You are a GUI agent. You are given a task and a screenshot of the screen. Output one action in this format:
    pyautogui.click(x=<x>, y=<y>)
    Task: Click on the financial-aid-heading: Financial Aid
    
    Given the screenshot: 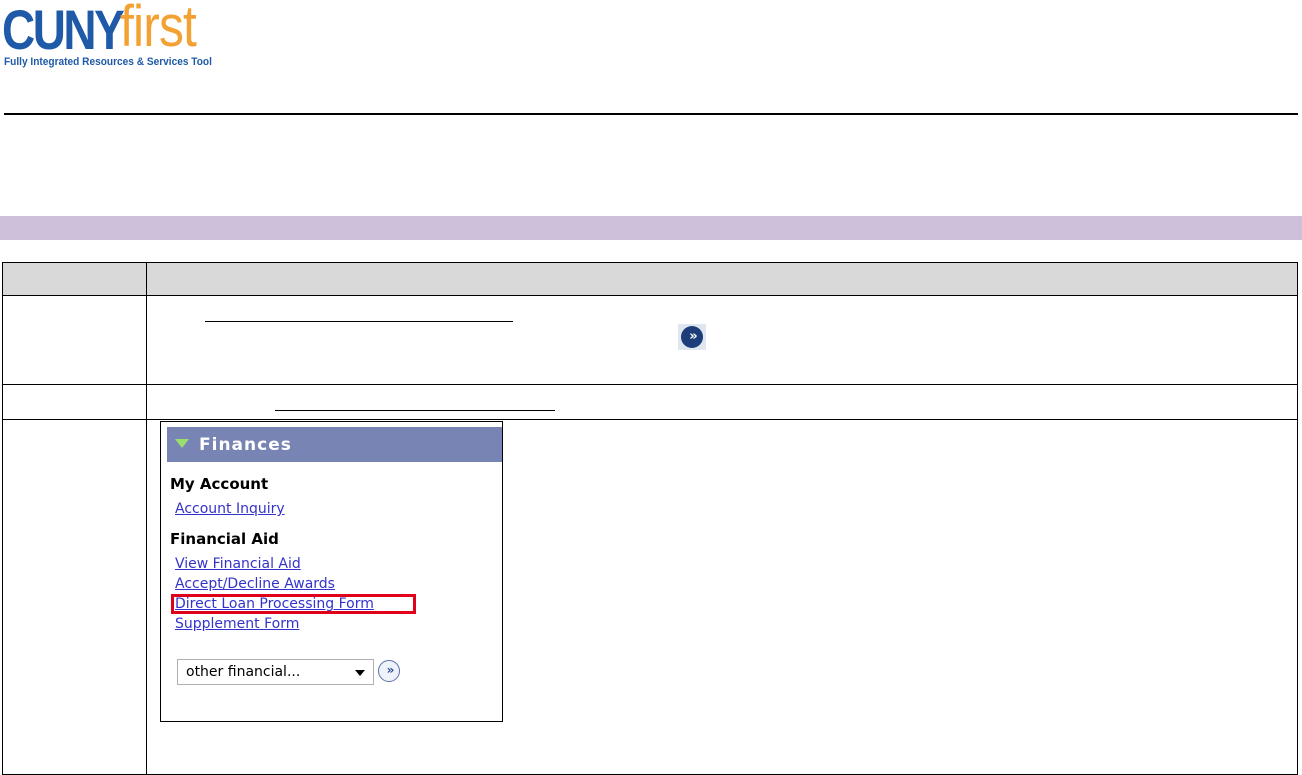 What is the action you would take?
    pyautogui.click(x=224, y=539)
    